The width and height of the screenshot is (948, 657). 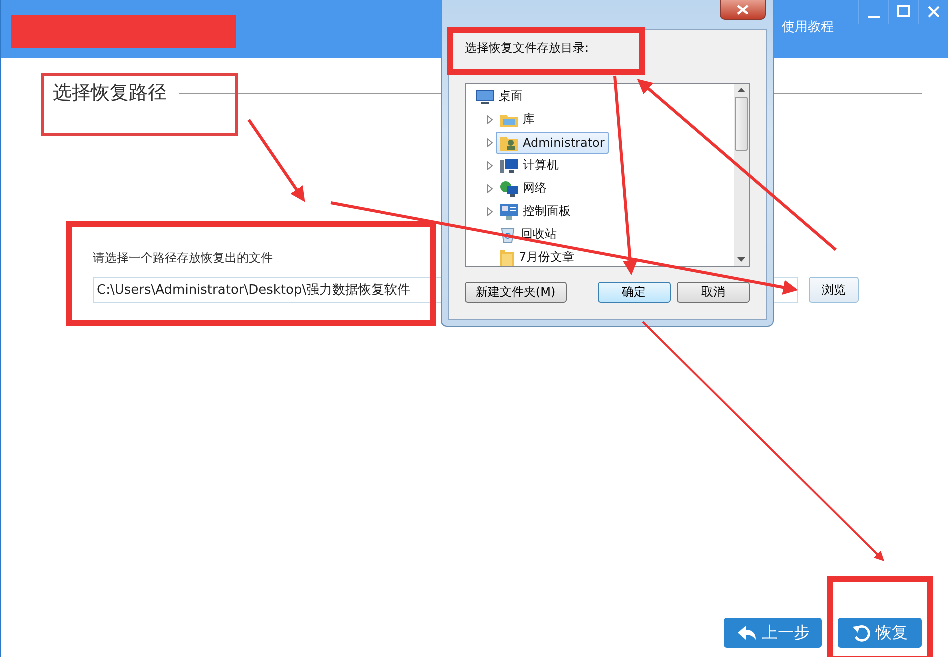 I want to click on path-label: 请选择一个路径存放恢复出的文件, so click(x=183, y=258).